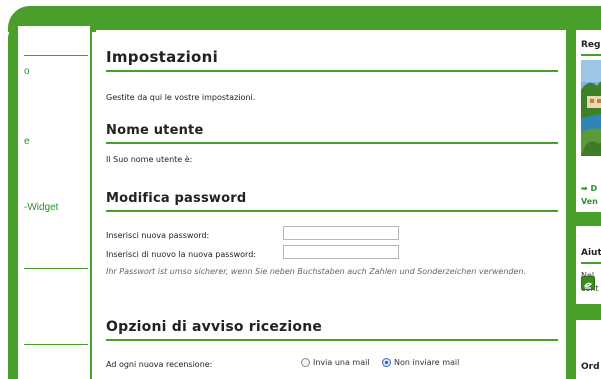  Describe the element at coordinates (155, 130) in the screenshot. I see `username-heading: Nome utente` at that location.